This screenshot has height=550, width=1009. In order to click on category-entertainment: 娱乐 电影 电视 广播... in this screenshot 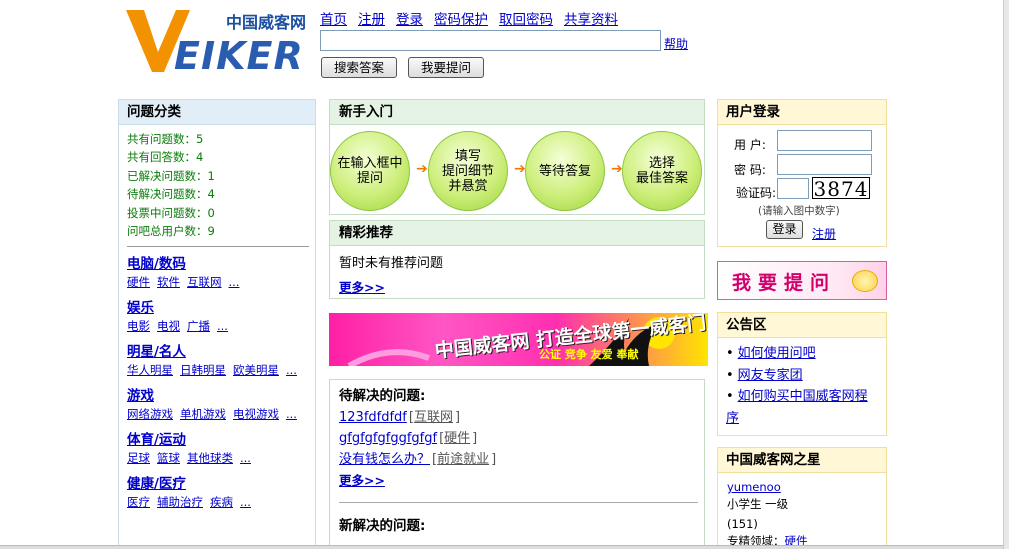, I will do `click(217, 317)`.